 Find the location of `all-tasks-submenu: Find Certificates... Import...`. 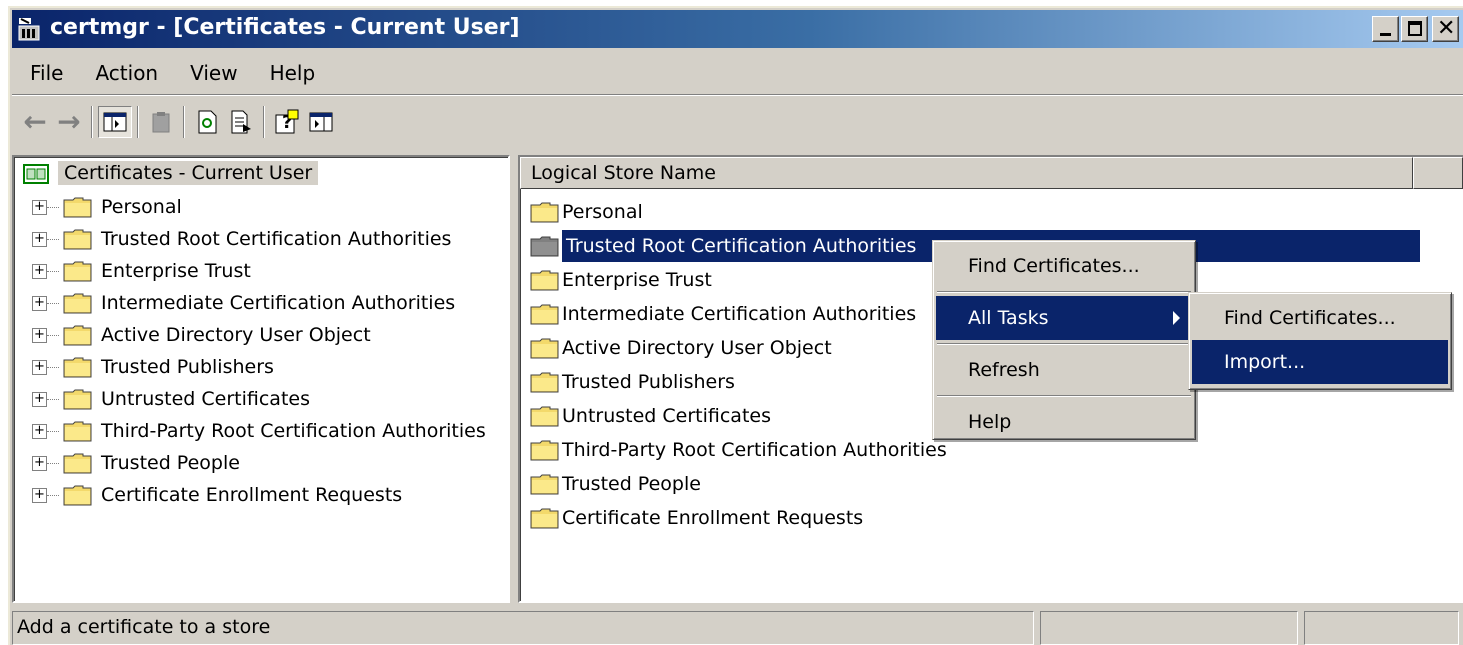

all-tasks-submenu: Find Certificates... Import... is located at coordinates (1320, 341).